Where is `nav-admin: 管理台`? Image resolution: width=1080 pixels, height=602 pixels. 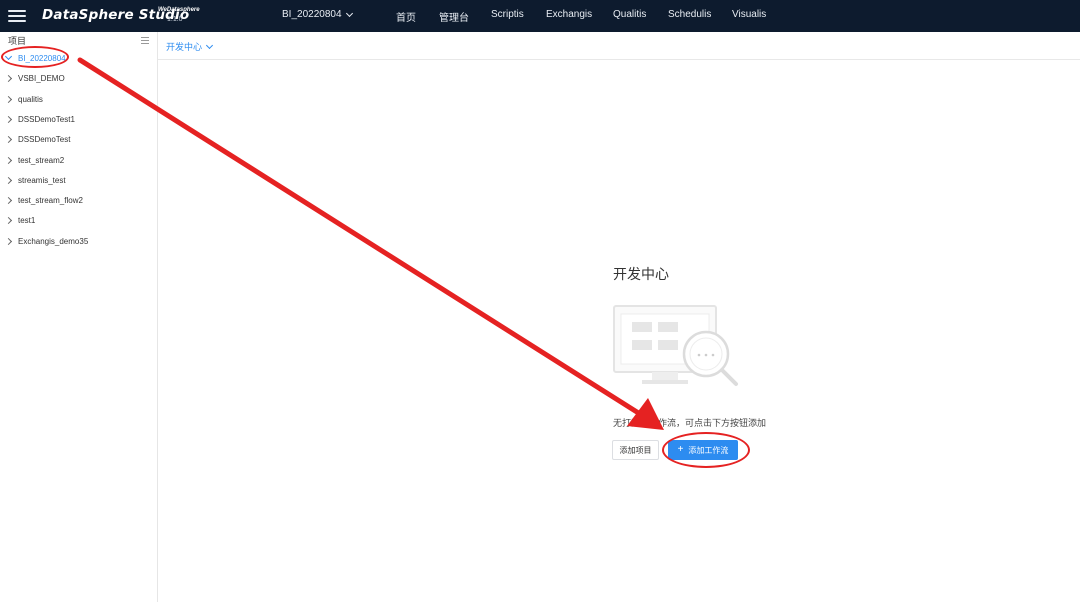 nav-admin: 管理台 is located at coordinates (454, 16).